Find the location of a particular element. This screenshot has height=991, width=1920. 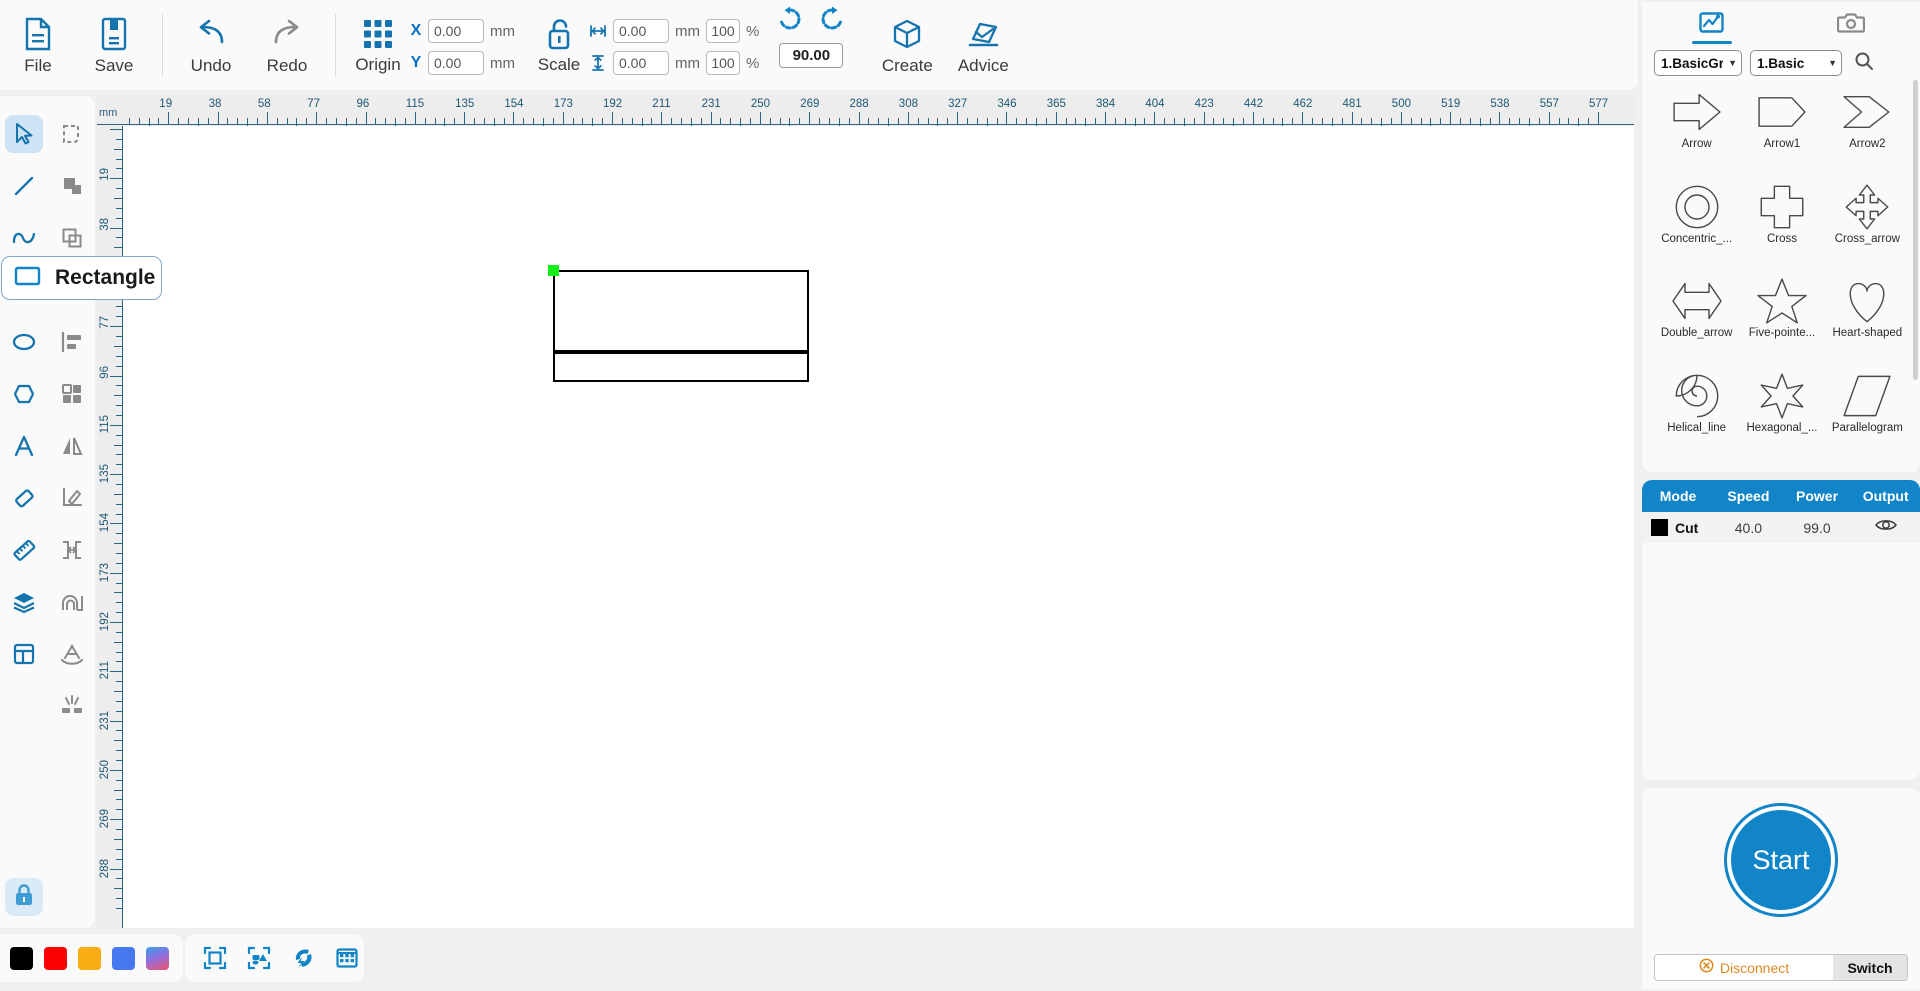

mirror-icon is located at coordinates (73, 446).